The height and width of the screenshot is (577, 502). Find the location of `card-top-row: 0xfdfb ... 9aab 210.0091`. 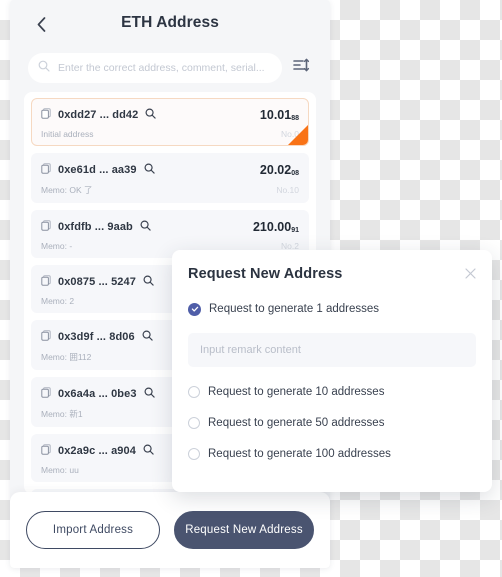

card-top-row: 0xfdfb ... 9aab 210.0091 is located at coordinates (170, 227).